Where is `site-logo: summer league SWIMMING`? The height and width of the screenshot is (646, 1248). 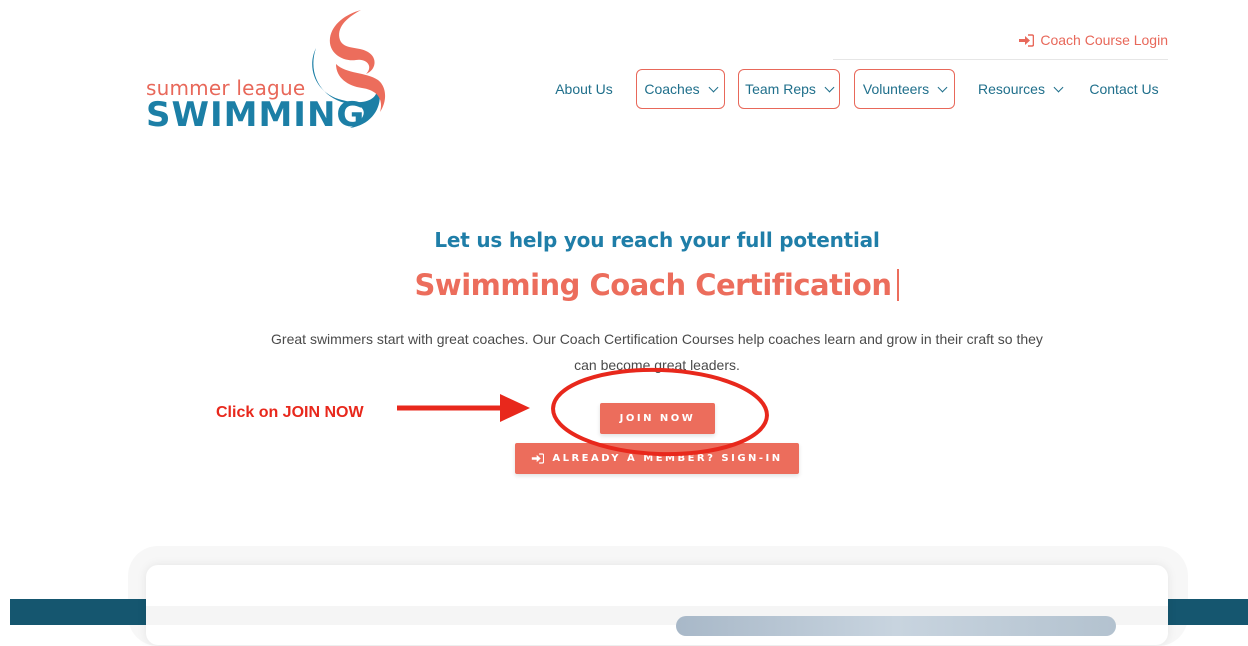 site-logo: summer league SWIMMING is located at coordinates (271, 71).